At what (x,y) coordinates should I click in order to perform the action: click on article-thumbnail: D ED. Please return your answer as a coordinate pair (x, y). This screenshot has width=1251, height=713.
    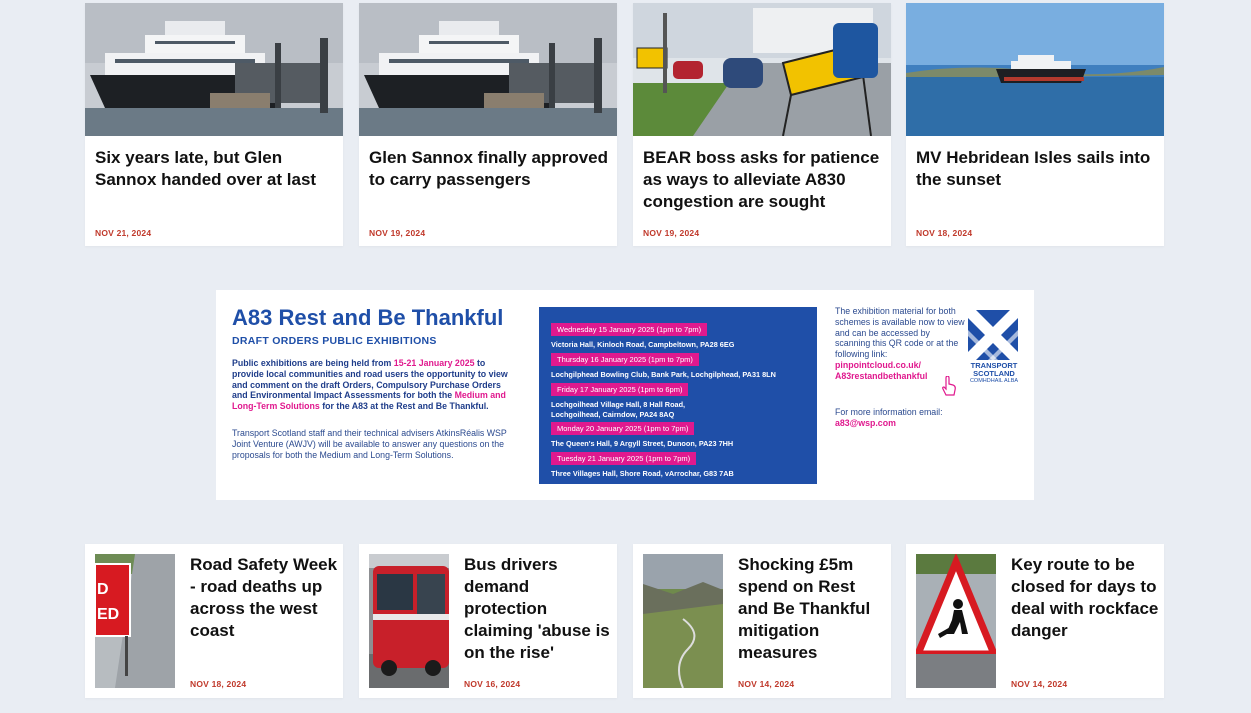
    Looking at the image, I should click on (135, 621).